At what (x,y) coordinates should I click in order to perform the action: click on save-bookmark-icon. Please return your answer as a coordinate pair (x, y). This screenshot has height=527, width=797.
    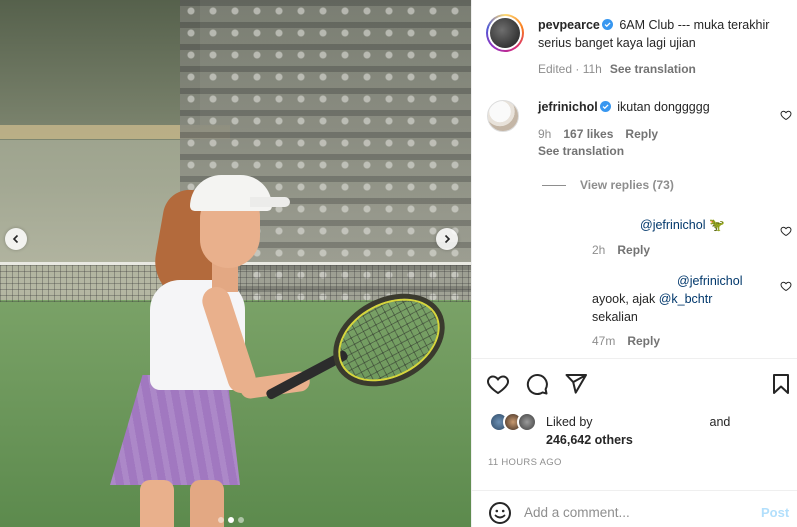
    Looking at the image, I should click on (781, 384).